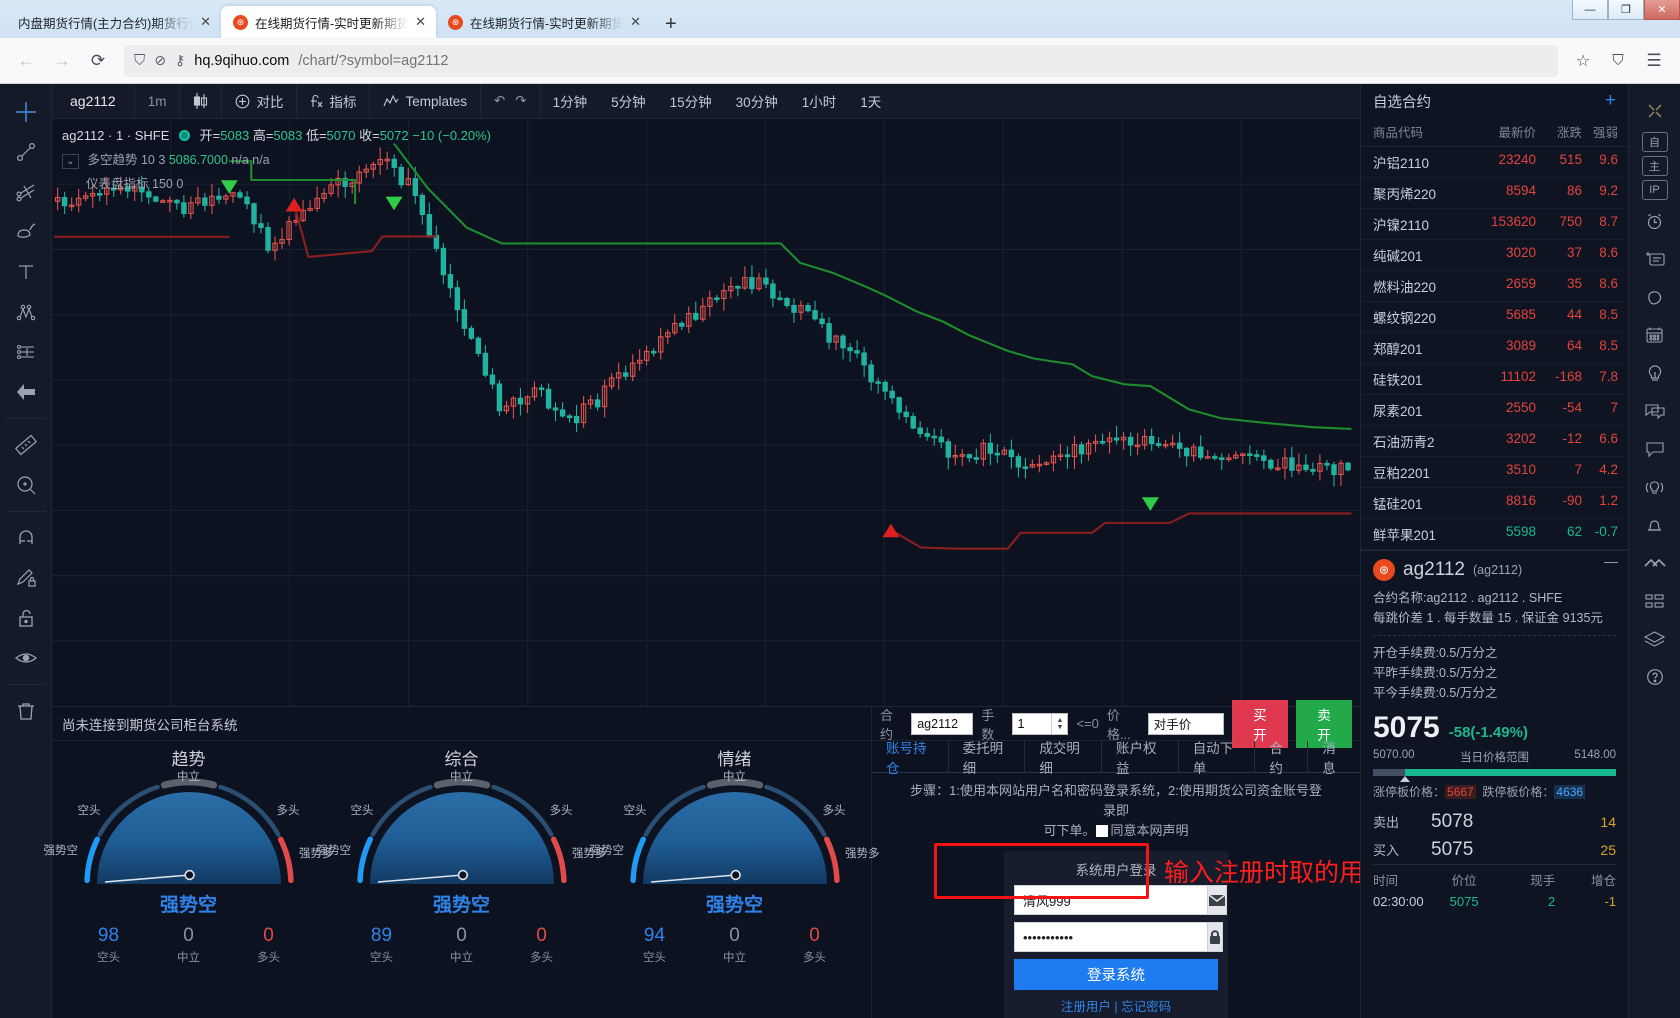 This screenshot has height=1018, width=1680. Describe the element at coordinates (139, 60) in the screenshot. I see `shield-icon: ⛉` at that location.